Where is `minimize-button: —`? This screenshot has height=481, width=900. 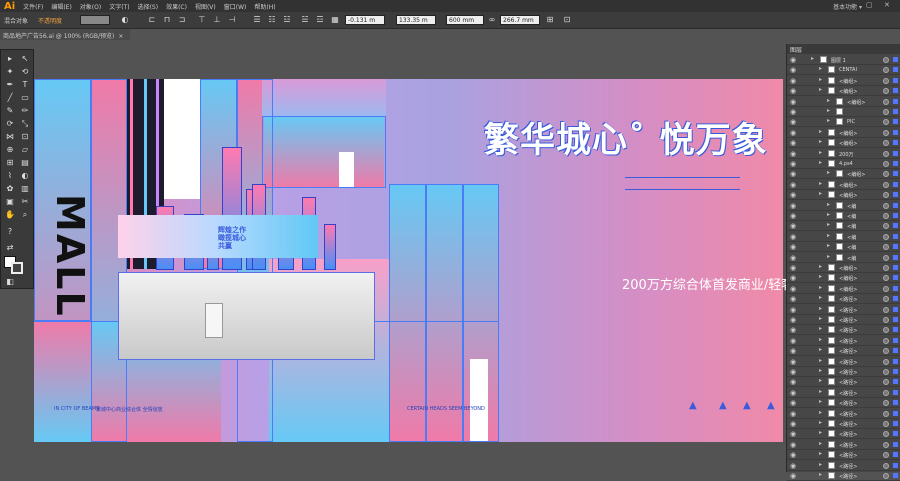
minimize-button: — is located at coordinates (853, 5).